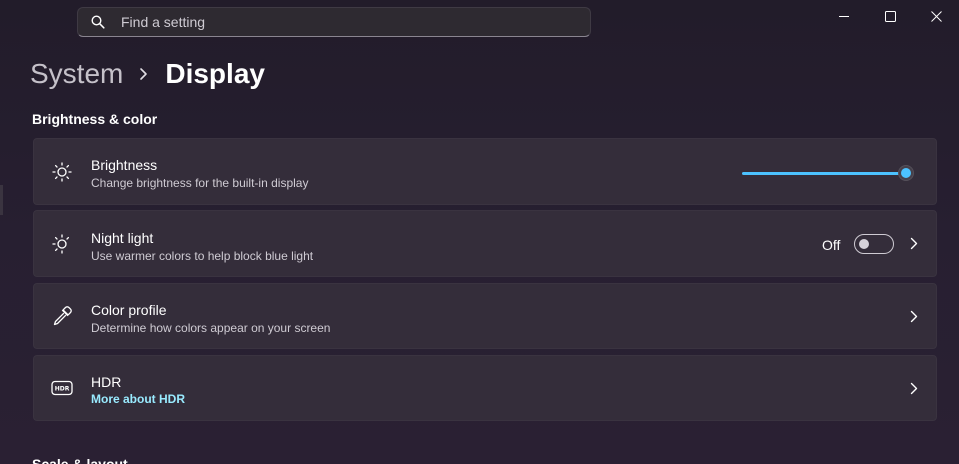 The width and height of the screenshot is (959, 464). Describe the element at coordinates (827, 173) in the screenshot. I see `slider-track` at that location.